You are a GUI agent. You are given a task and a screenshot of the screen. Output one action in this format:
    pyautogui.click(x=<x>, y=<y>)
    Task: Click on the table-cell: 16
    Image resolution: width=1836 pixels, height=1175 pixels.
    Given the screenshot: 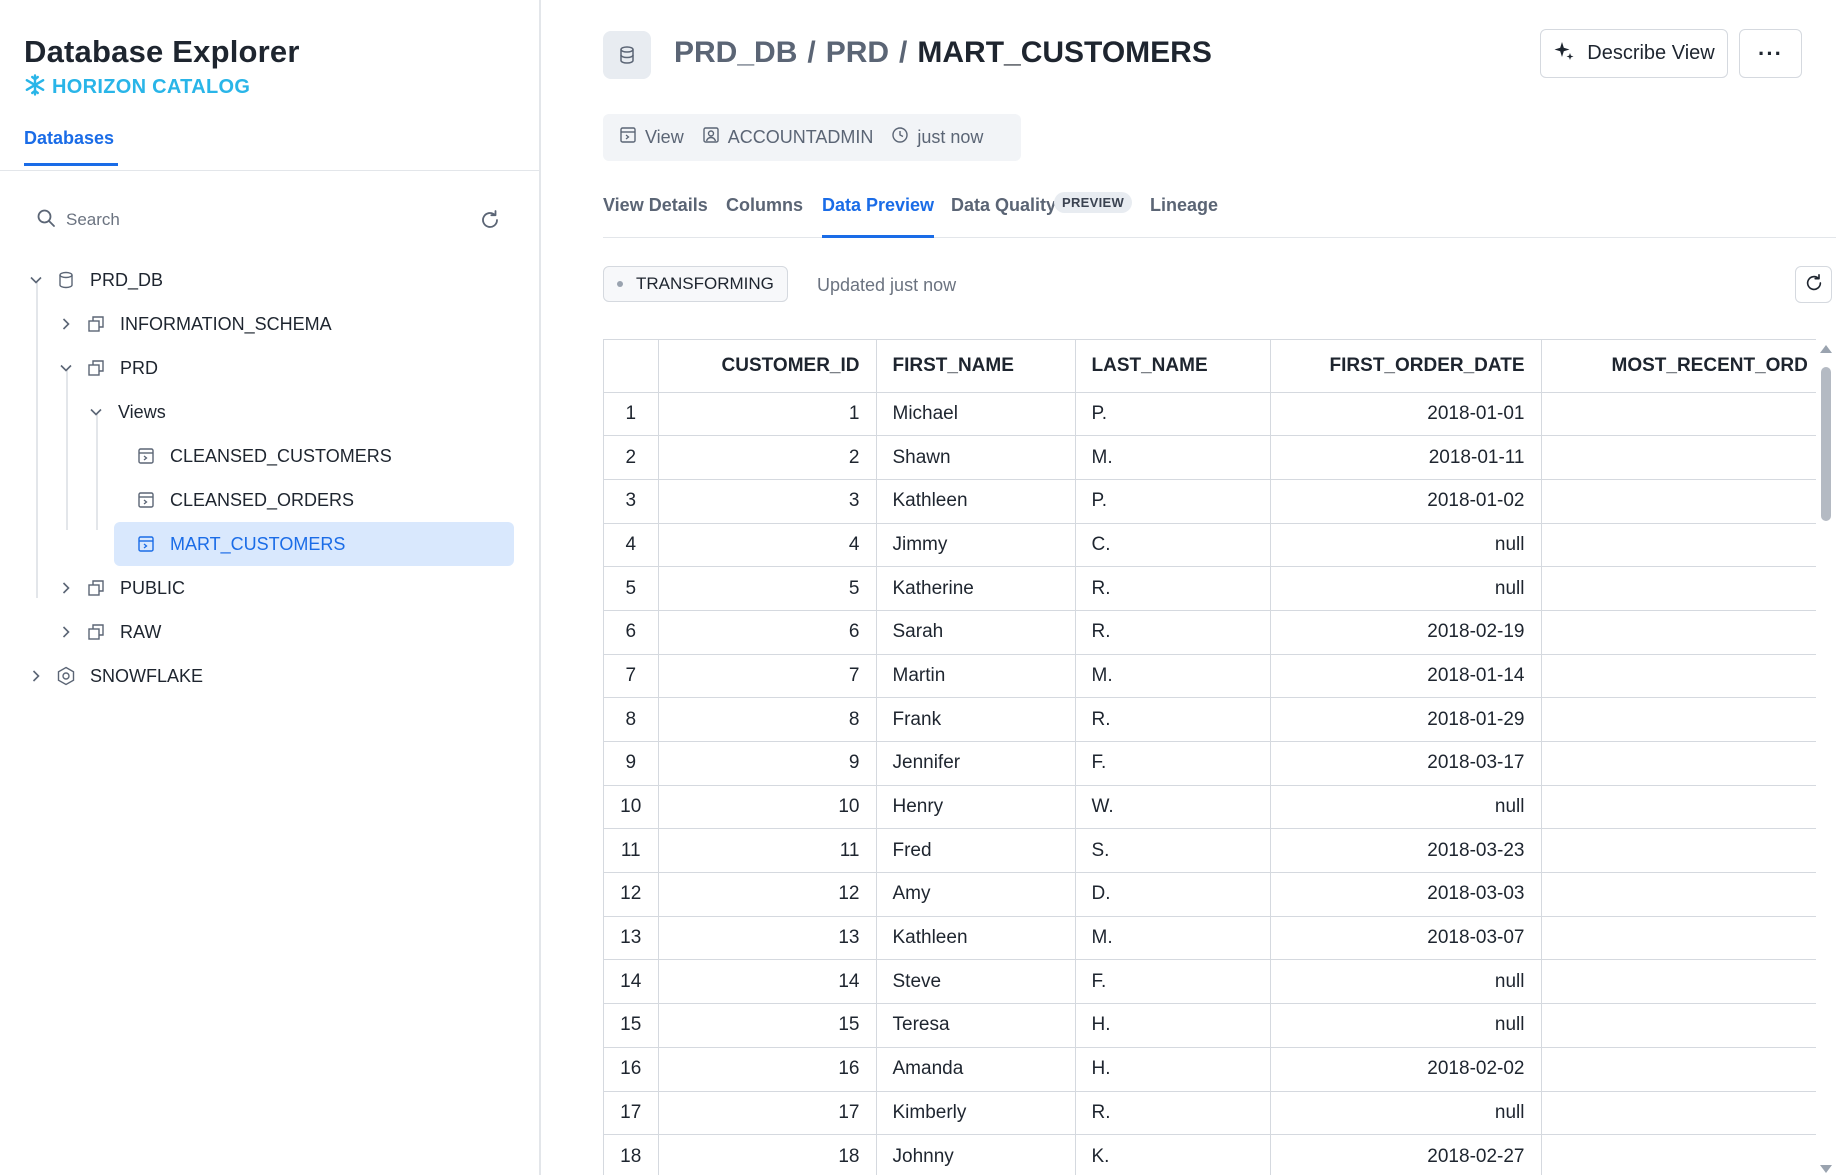 What is the action you would take?
    pyautogui.click(x=767, y=1069)
    